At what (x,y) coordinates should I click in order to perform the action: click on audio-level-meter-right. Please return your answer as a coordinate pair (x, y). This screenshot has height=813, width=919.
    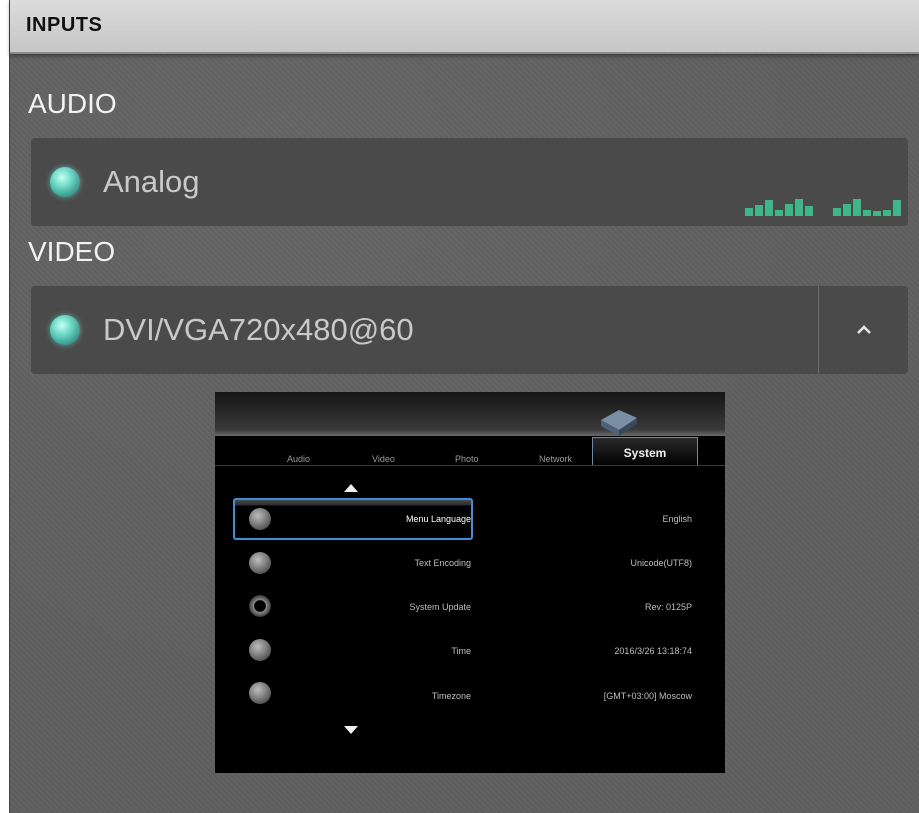
    Looking at the image, I should click on (867, 206).